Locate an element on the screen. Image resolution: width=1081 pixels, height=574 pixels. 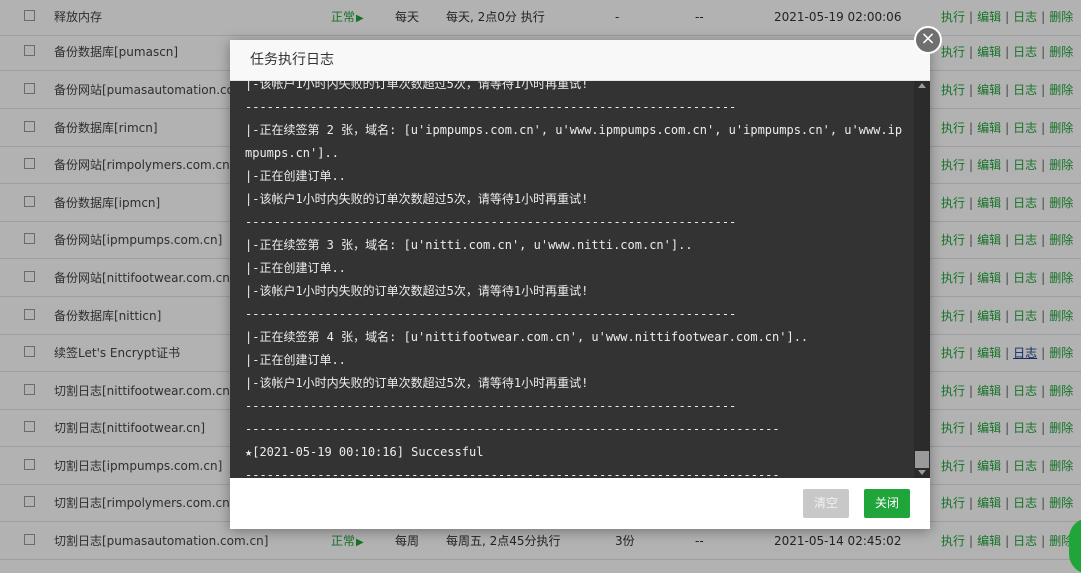
dialog-title: 任务执行日志 is located at coordinates (292, 60).